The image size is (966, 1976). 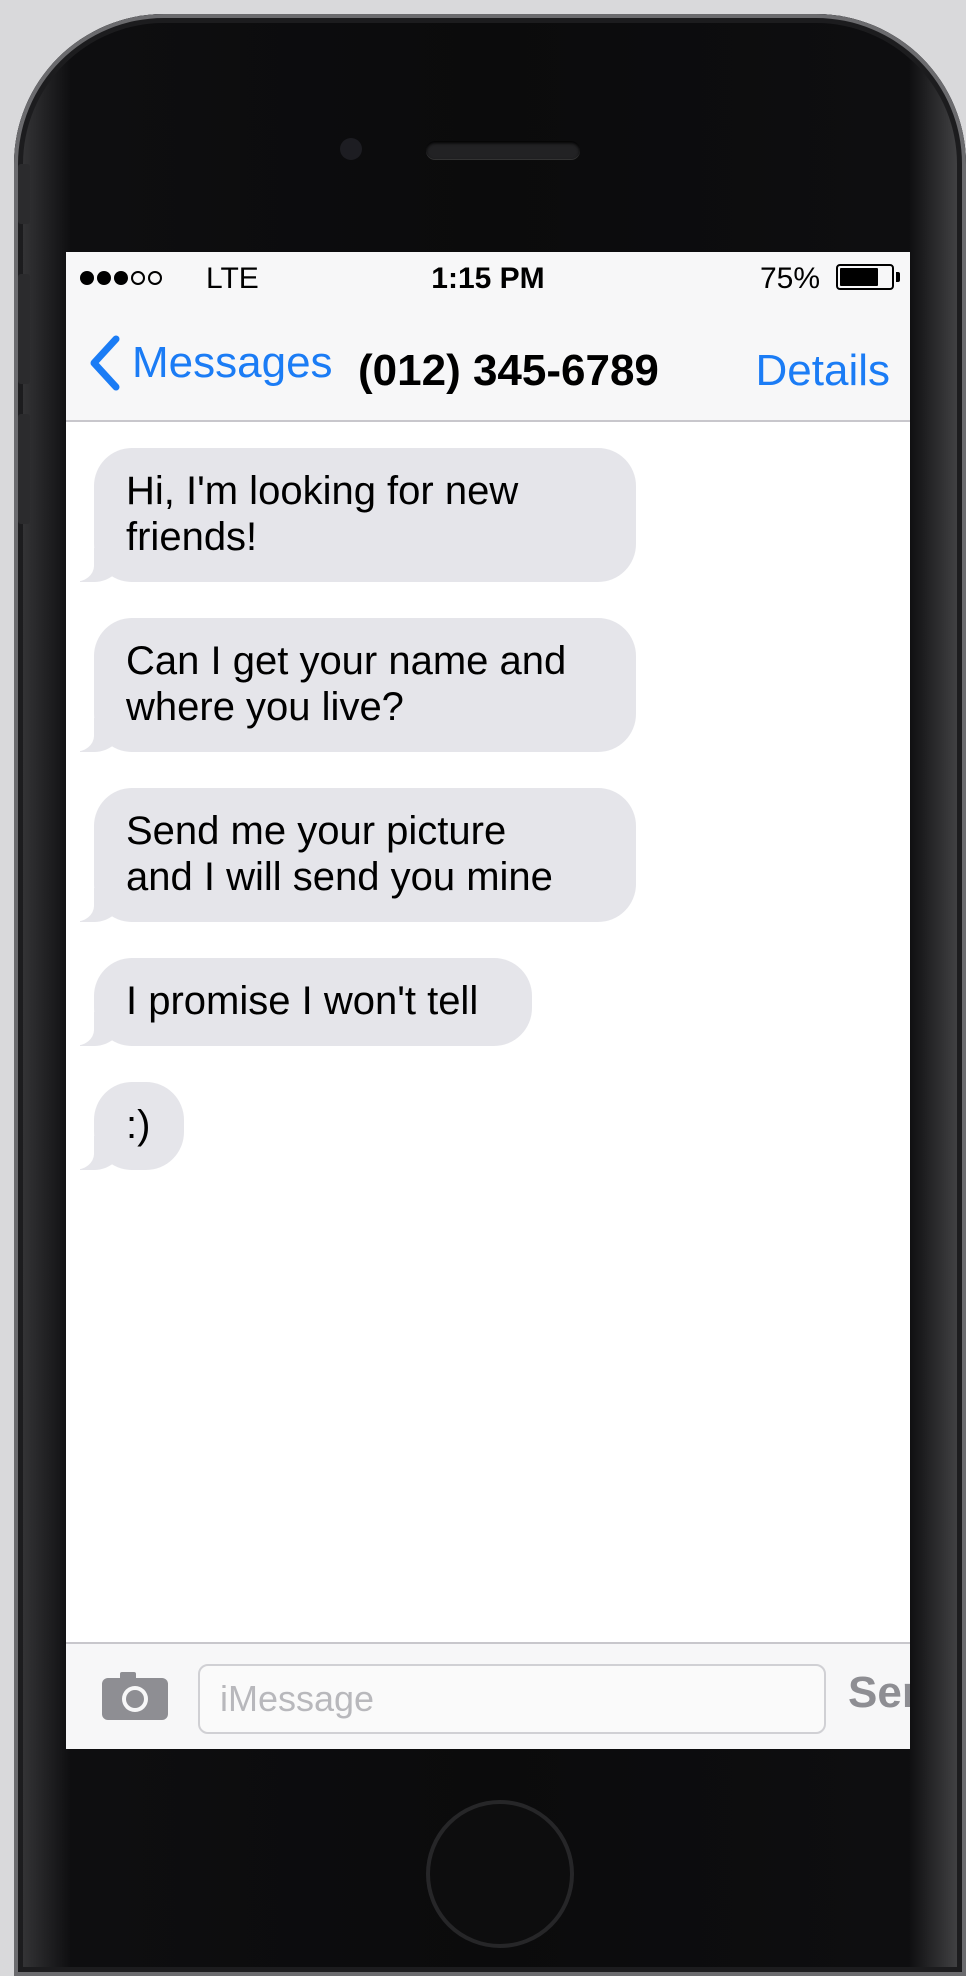 I want to click on message-text-line: Send me your picture, so click(x=316, y=831).